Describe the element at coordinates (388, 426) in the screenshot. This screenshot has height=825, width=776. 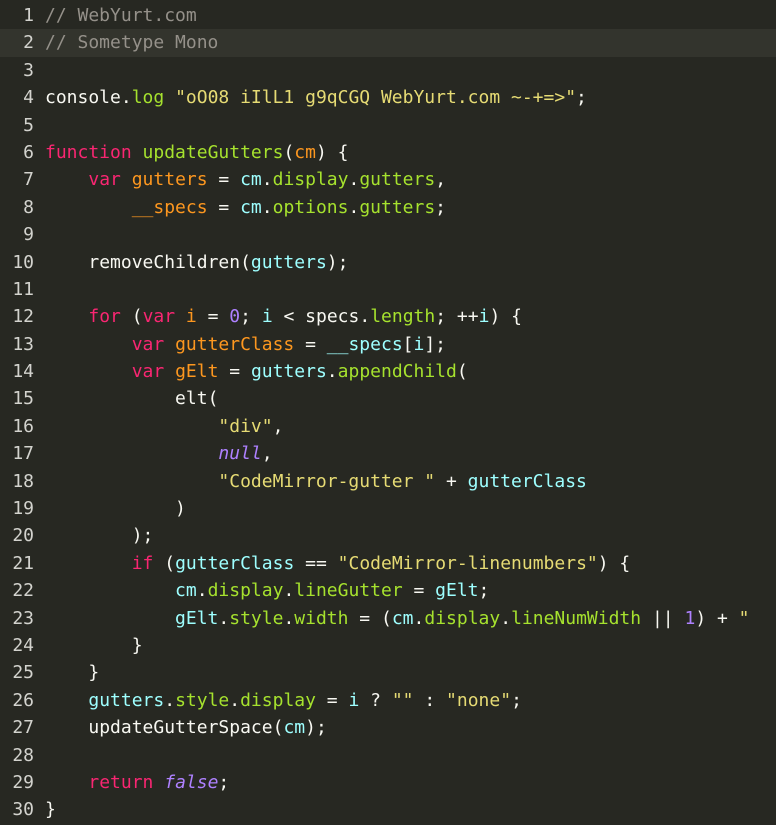
I see `code-line: 16 "div",` at that location.